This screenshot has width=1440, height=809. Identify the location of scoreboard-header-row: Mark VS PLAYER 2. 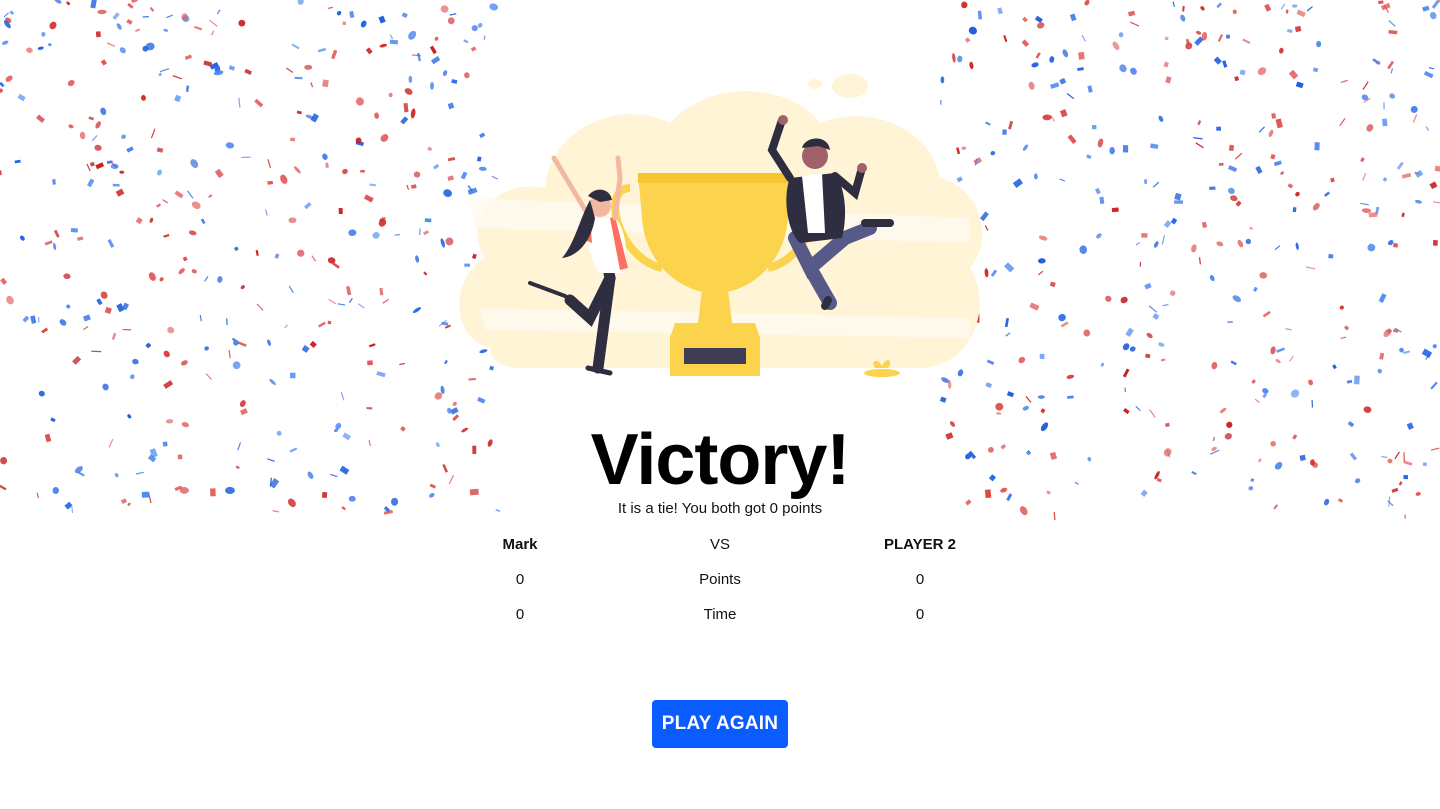
(720, 544).